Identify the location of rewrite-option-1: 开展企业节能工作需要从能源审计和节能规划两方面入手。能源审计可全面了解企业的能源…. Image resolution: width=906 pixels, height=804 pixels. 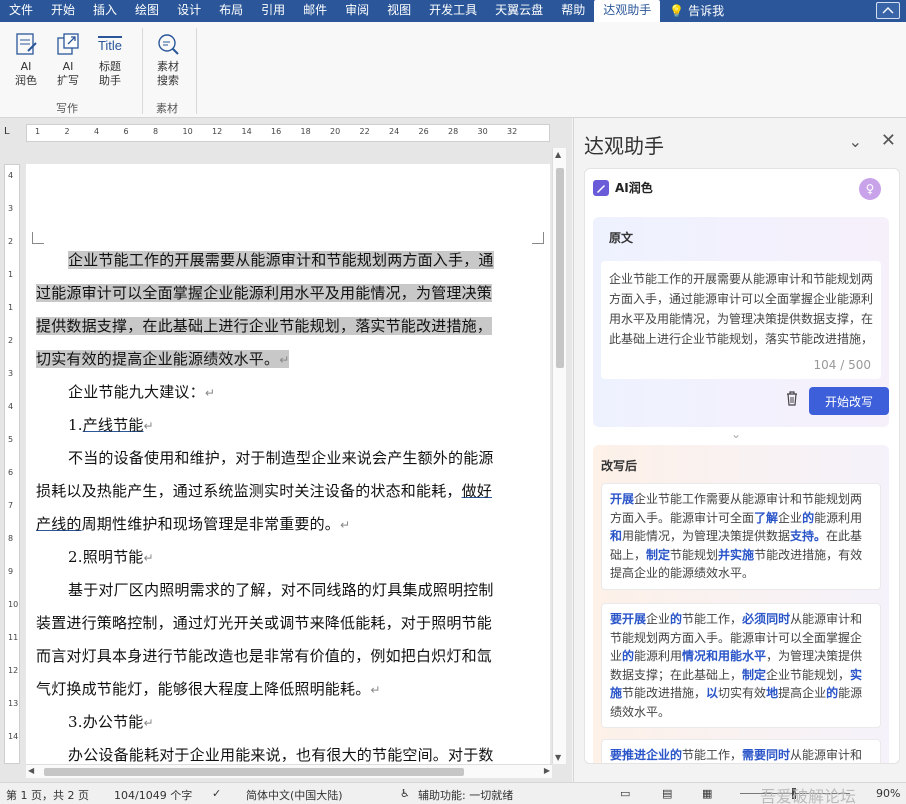
(741, 536).